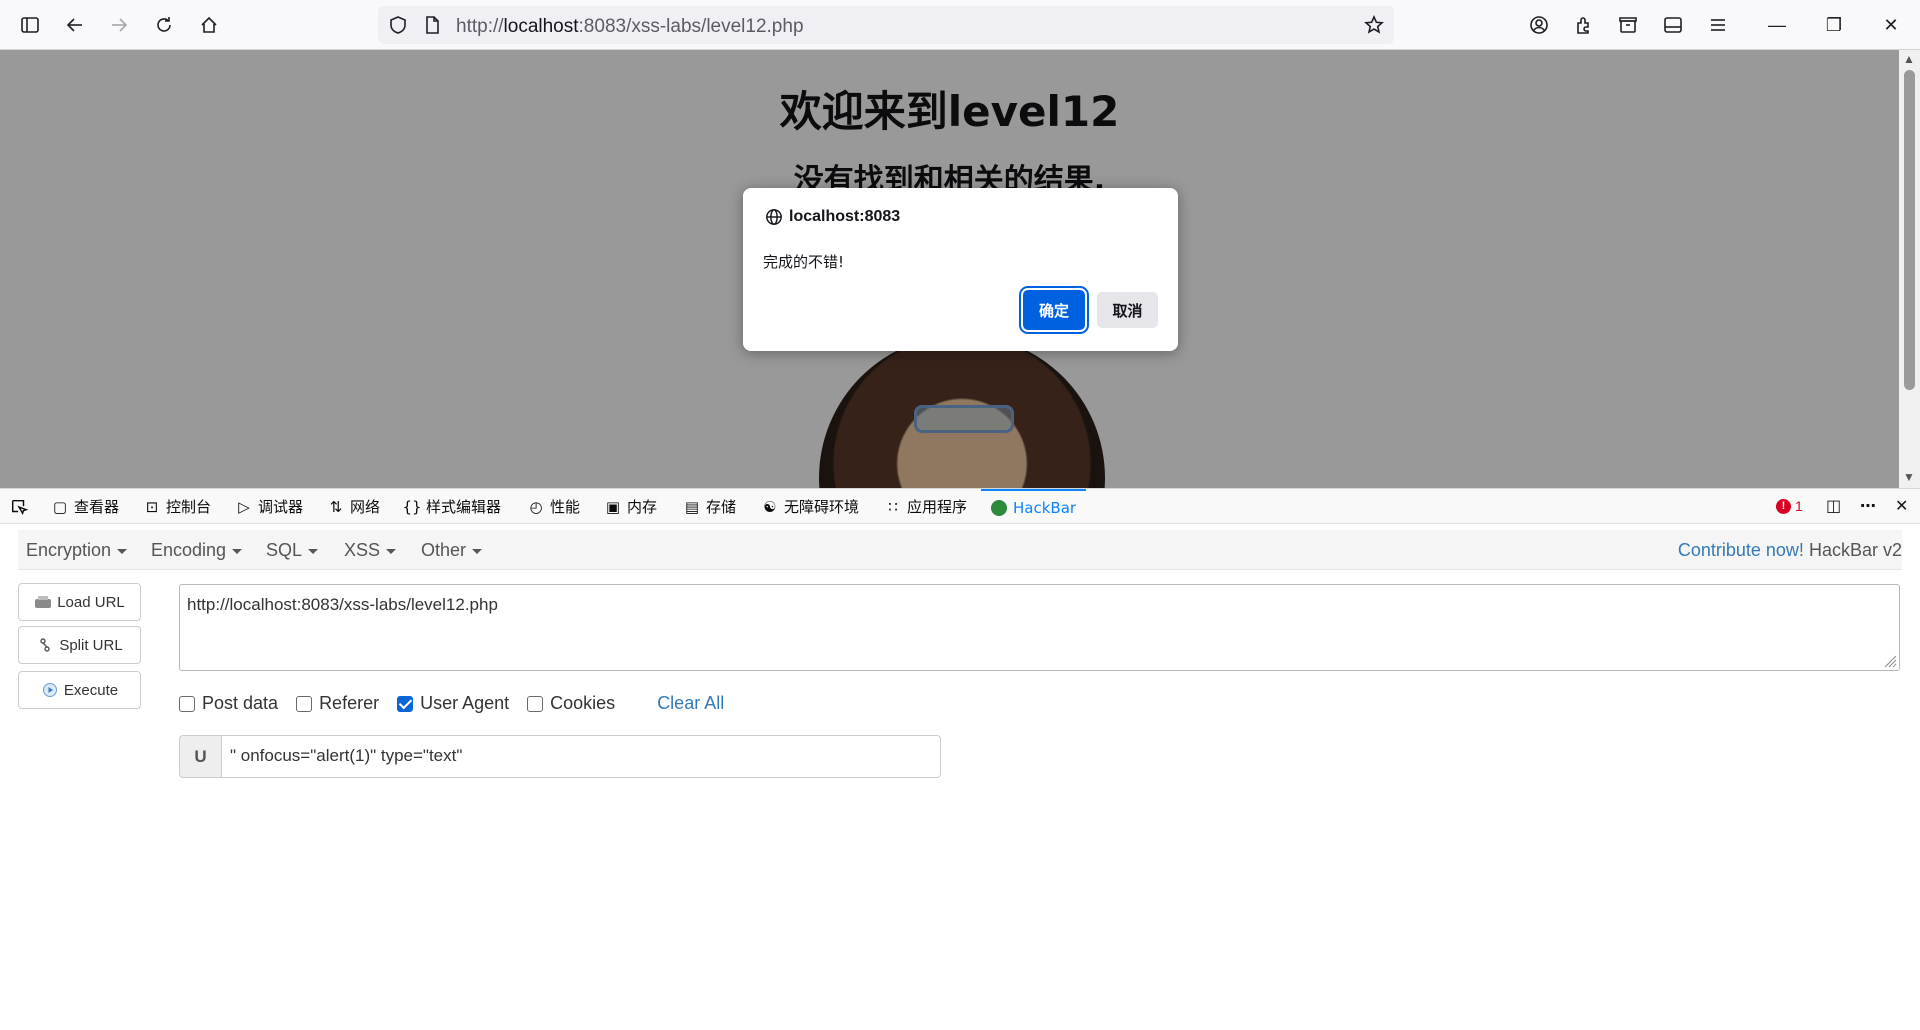 Image resolution: width=1920 pixels, height=1030 pixels. Describe the element at coordinates (187, 703) in the screenshot. I see `post-data-checkbox` at that location.